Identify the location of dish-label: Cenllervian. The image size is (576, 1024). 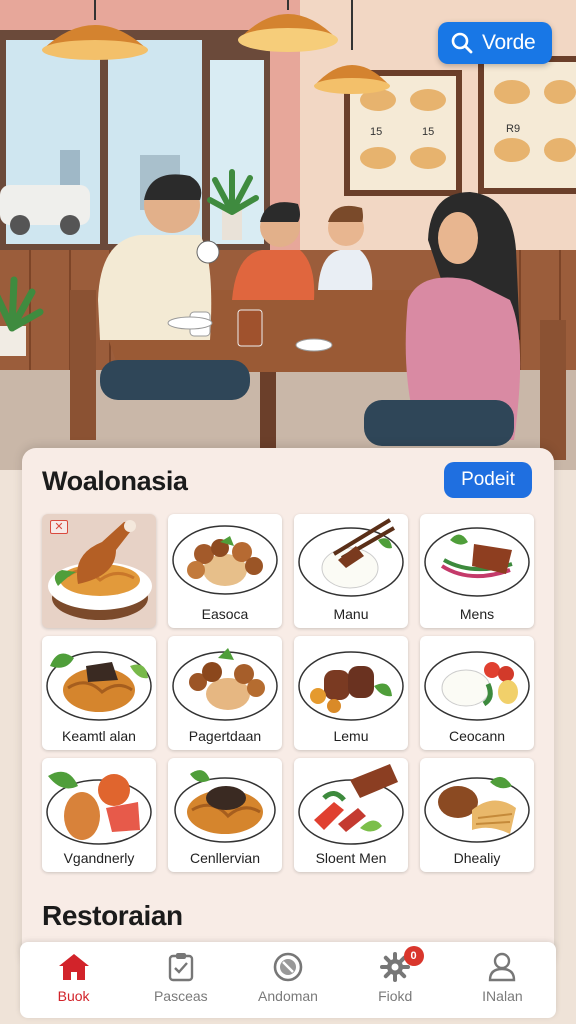
(225, 858).